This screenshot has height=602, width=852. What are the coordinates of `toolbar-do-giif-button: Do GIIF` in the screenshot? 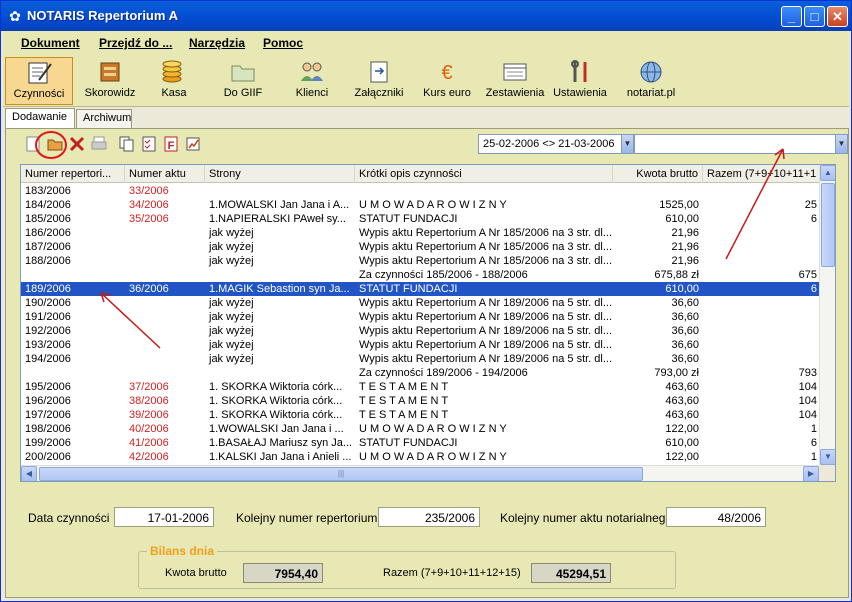 It's located at (243, 81).